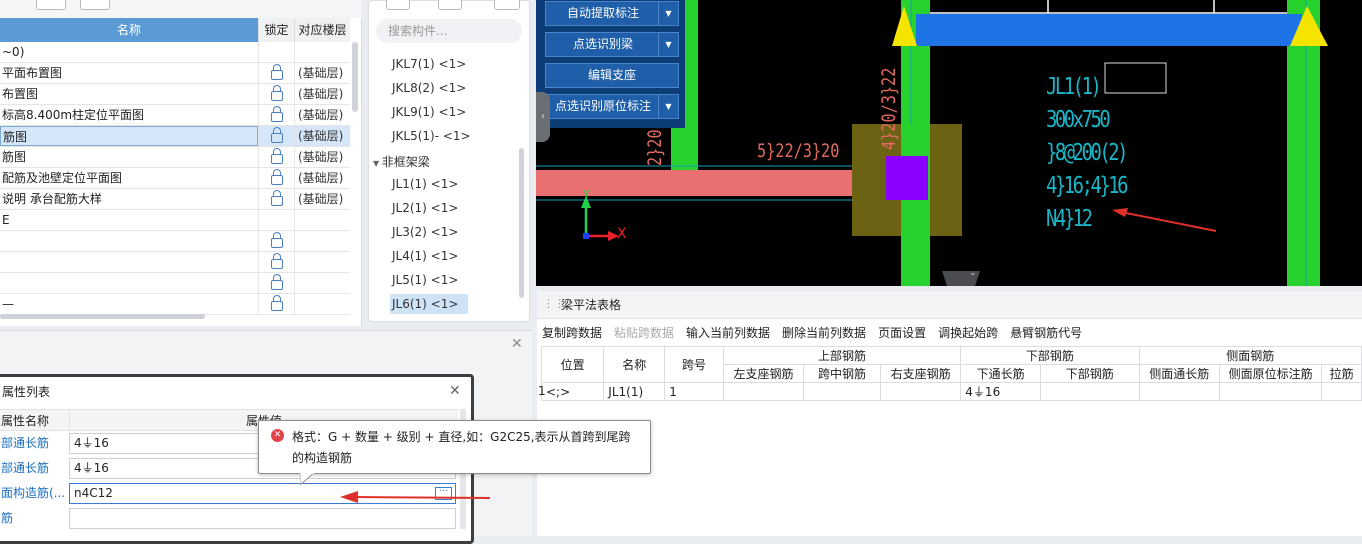  I want to click on cell-side-orig, so click(1270, 391).